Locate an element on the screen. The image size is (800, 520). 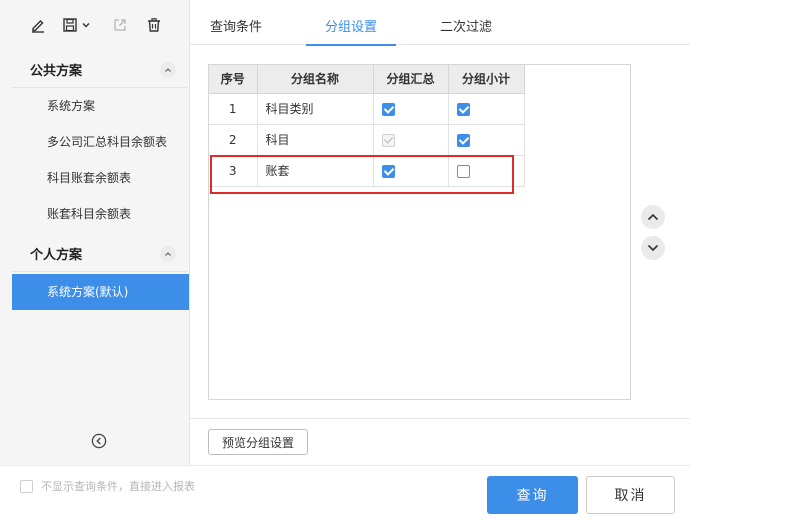
header-seq: 序号 is located at coordinates (233, 79).